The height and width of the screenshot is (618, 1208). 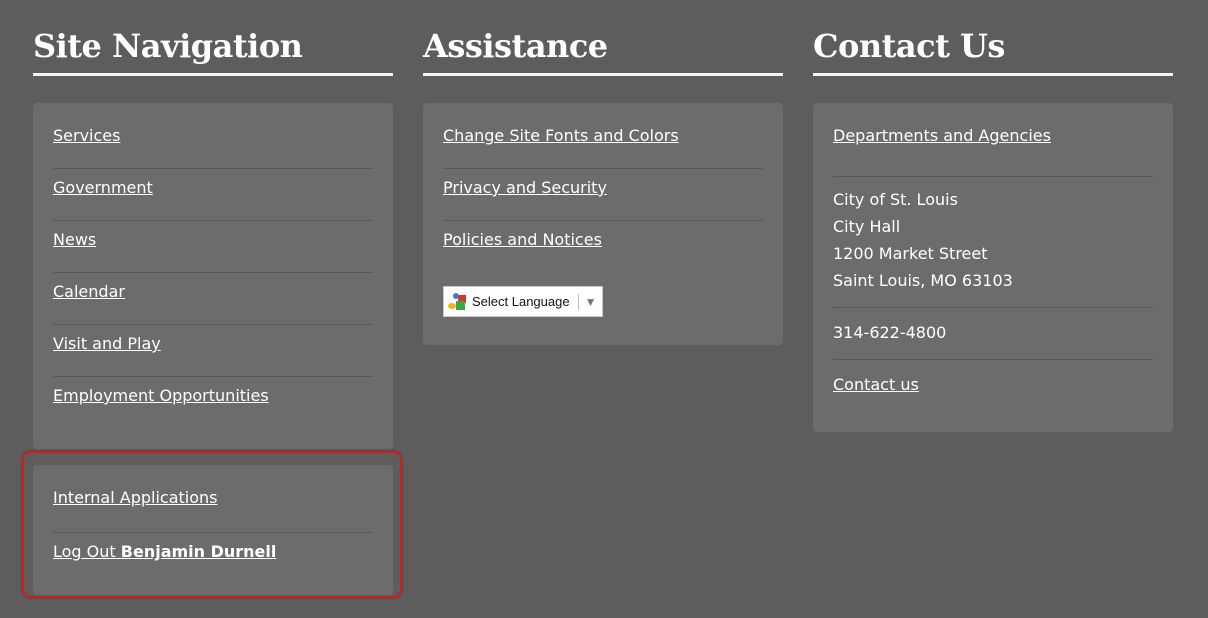 I want to click on privacy-security-link: Privacy and Security, so click(x=525, y=187).